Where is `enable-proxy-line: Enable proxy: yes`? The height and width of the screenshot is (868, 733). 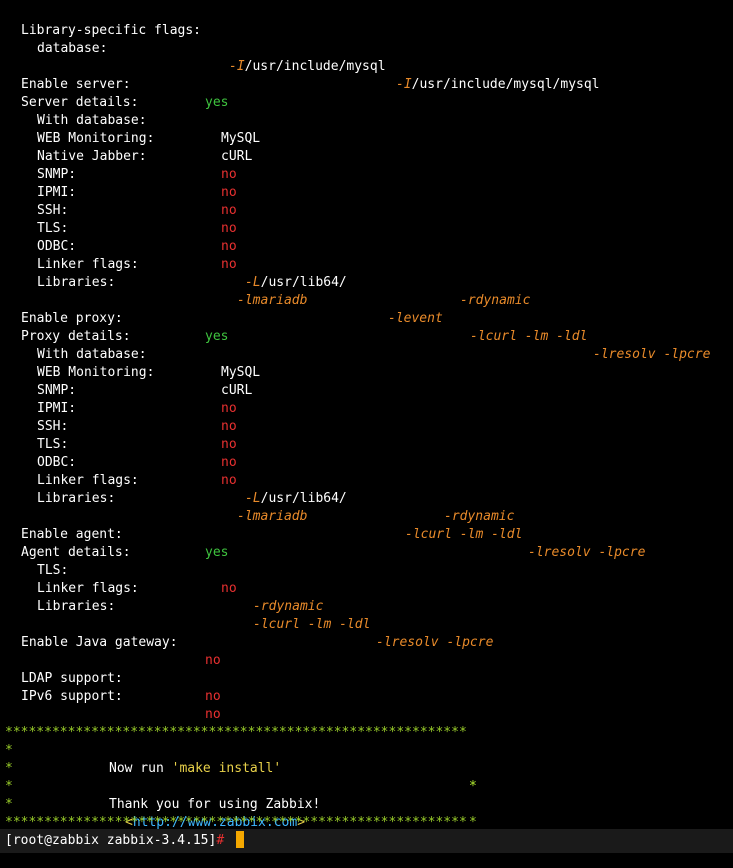 enable-proxy-line: Enable proxy: yes is located at coordinates (125, 327).